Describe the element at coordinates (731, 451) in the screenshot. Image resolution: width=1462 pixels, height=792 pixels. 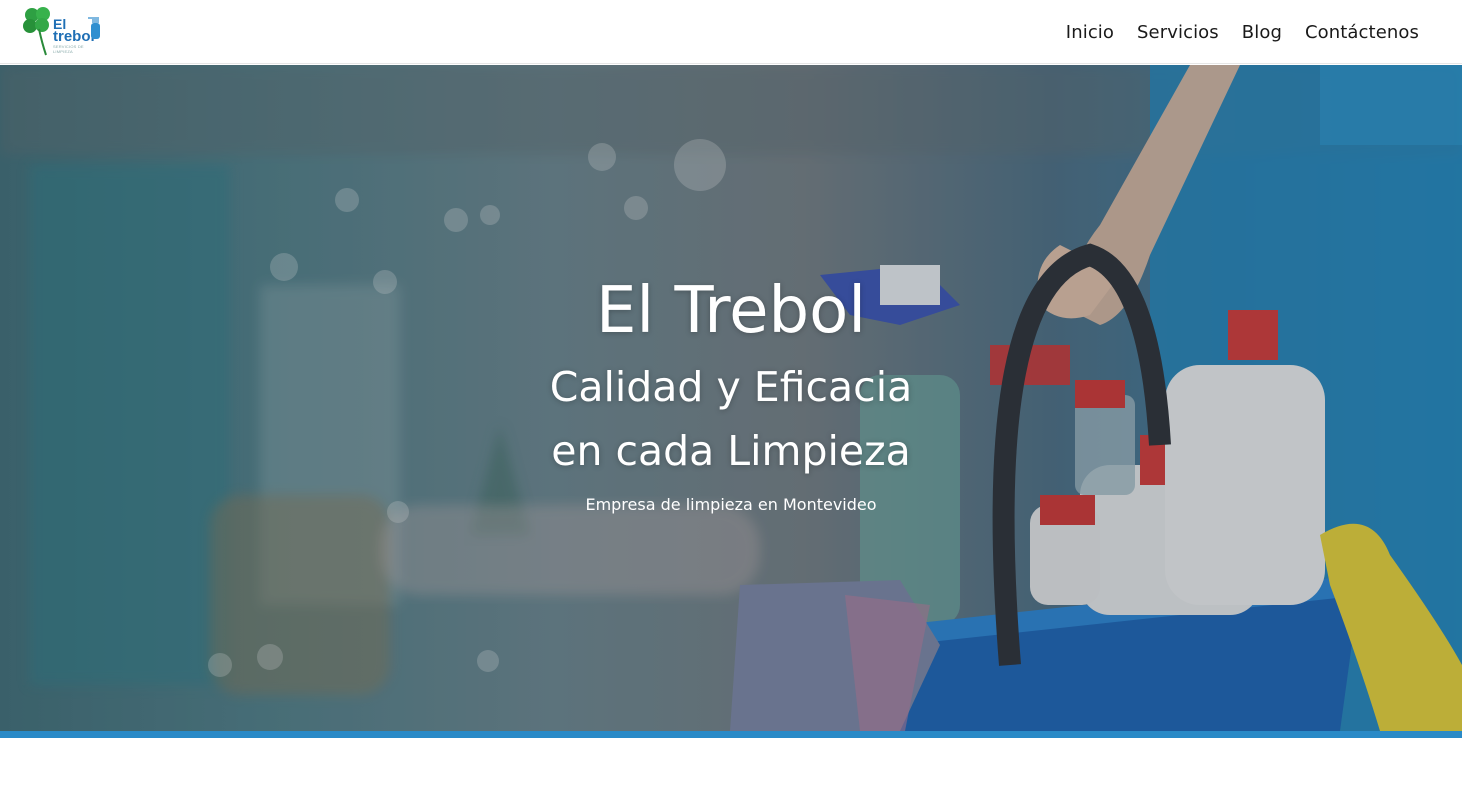
I see `hero-subtitle-line2: en cada Limpieza` at that location.